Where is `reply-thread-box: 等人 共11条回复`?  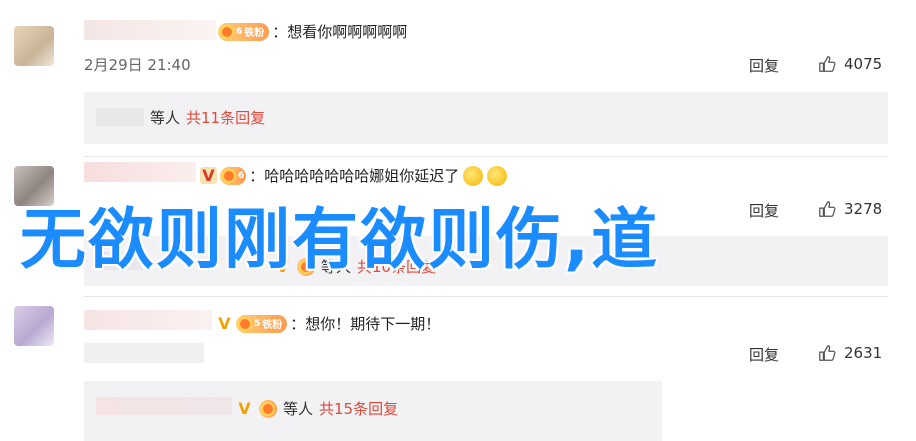 reply-thread-box: 等人 共11条回复 is located at coordinates (486, 118).